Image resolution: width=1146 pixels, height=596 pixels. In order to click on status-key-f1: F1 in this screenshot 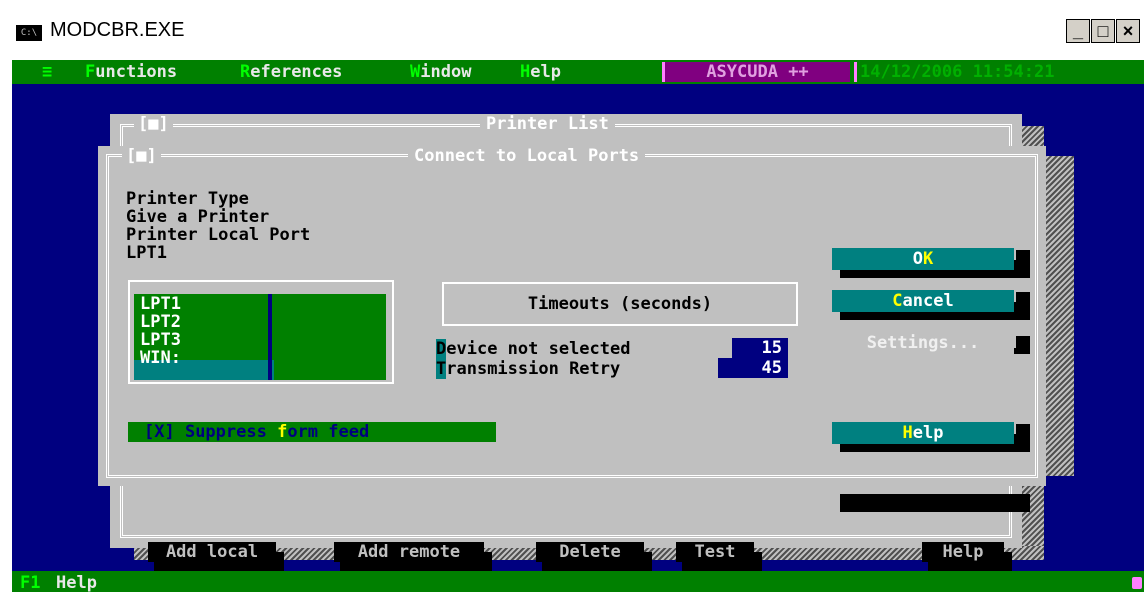, I will do `click(30, 582)`.